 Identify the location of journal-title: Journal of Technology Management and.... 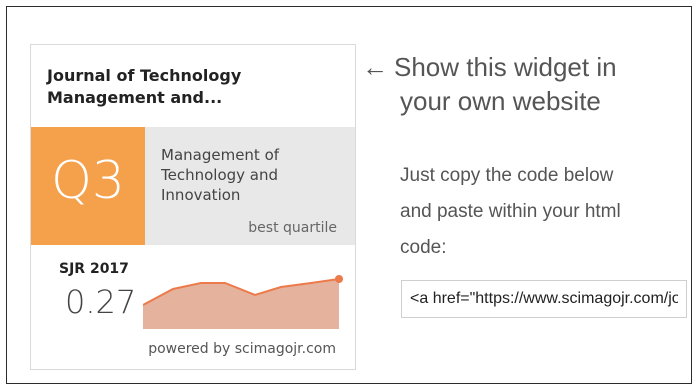
(197, 87).